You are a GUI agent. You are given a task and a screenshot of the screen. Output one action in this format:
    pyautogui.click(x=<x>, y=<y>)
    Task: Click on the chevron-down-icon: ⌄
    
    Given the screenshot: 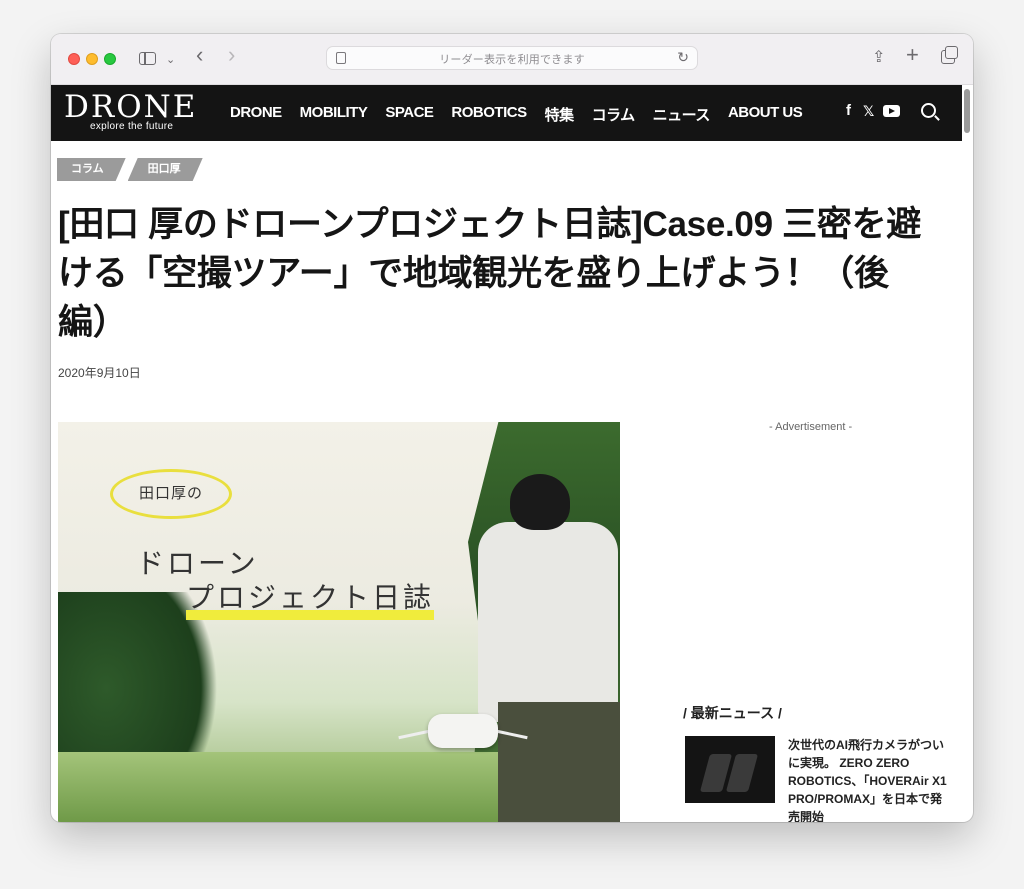 What is the action you would take?
    pyautogui.click(x=170, y=60)
    